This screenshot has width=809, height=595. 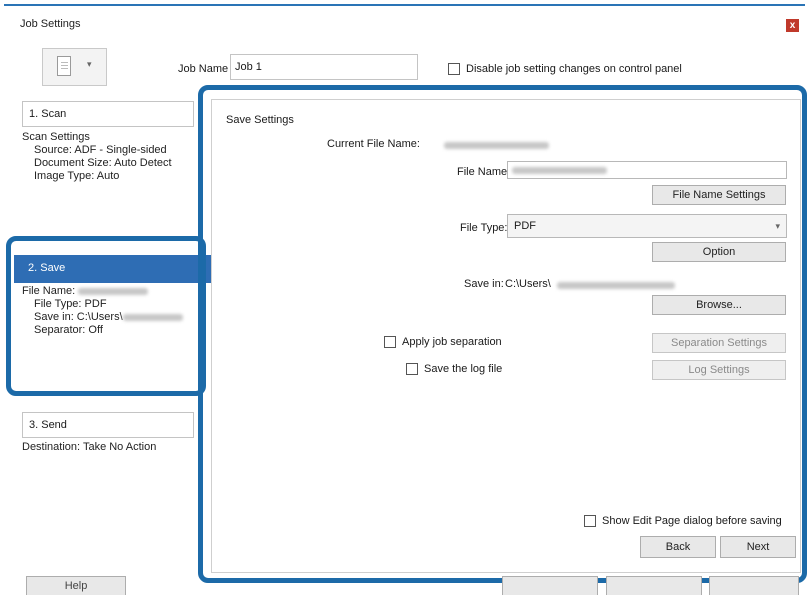 What do you see at coordinates (260, 120) in the screenshot?
I see `section-title: Save Settings` at bounding box center [260, 120].